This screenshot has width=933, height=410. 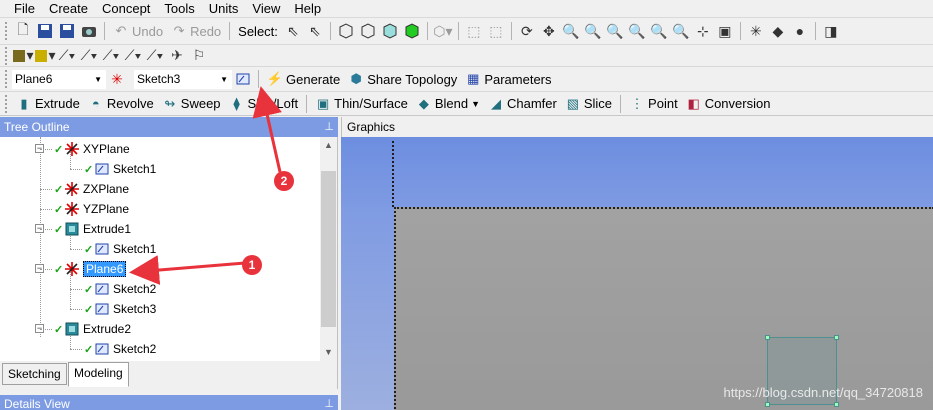 What do you see at coordinates (24, 8) in the screenshot?
I see `menu-file: File` at bounding box center [24, 8].